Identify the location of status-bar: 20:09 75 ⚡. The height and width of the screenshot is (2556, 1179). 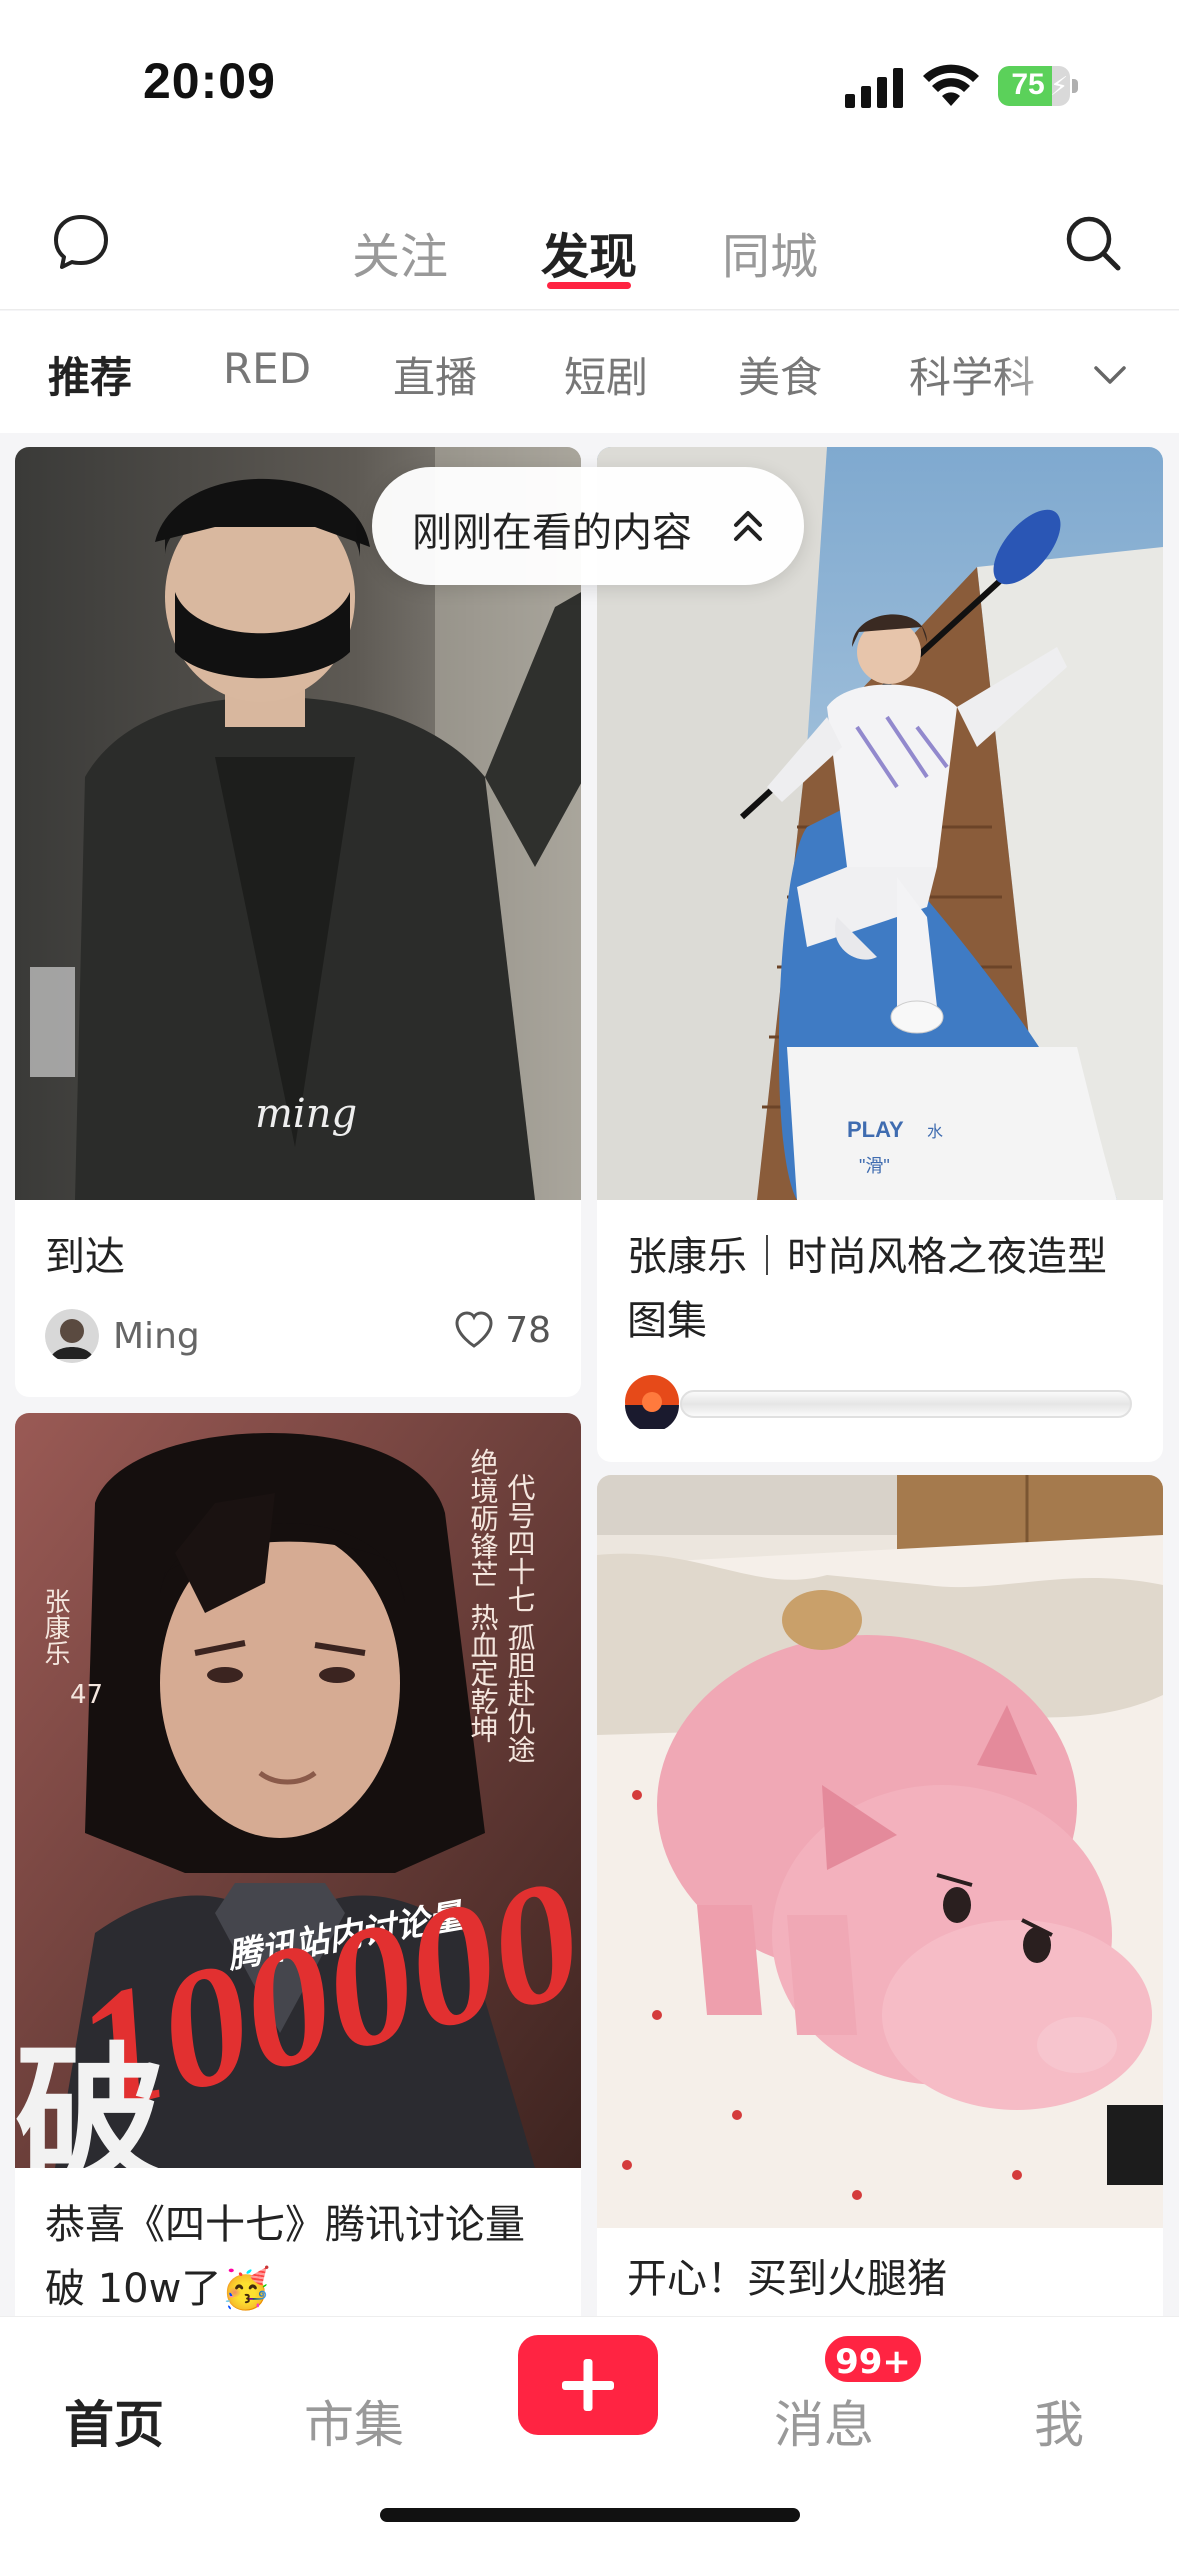
(589, 87).